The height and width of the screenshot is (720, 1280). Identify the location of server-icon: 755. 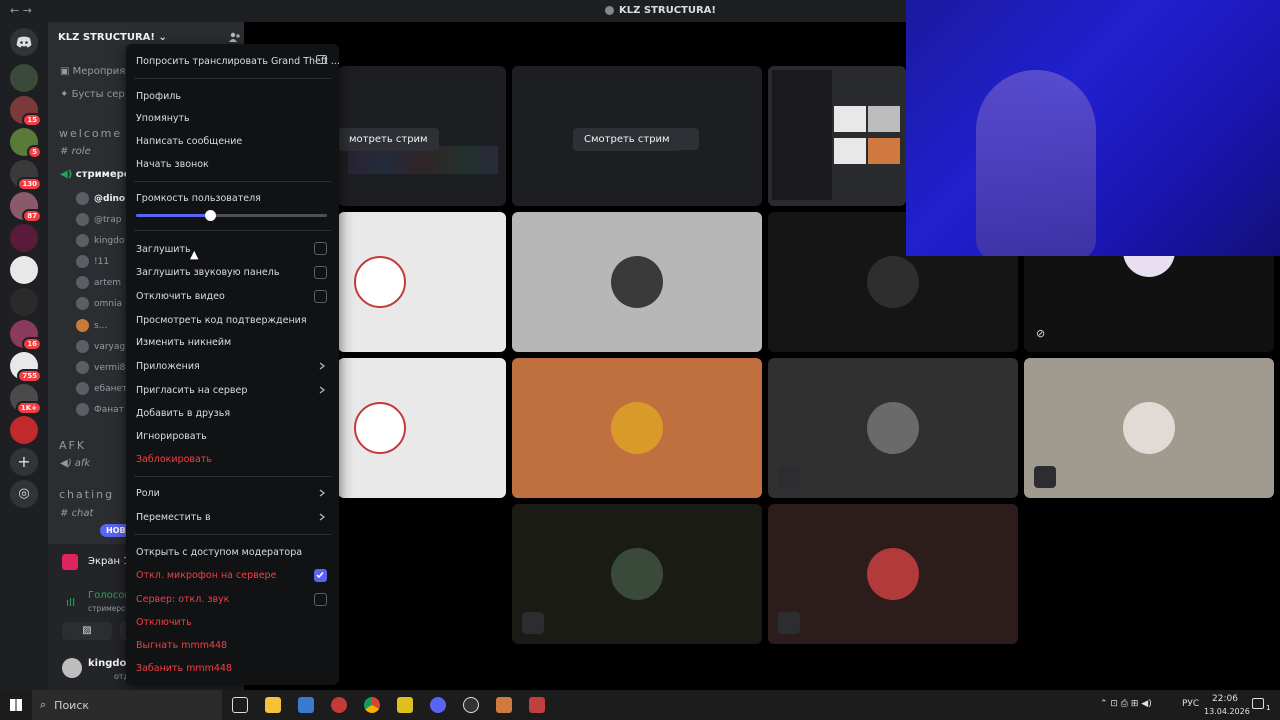
(26, 367).